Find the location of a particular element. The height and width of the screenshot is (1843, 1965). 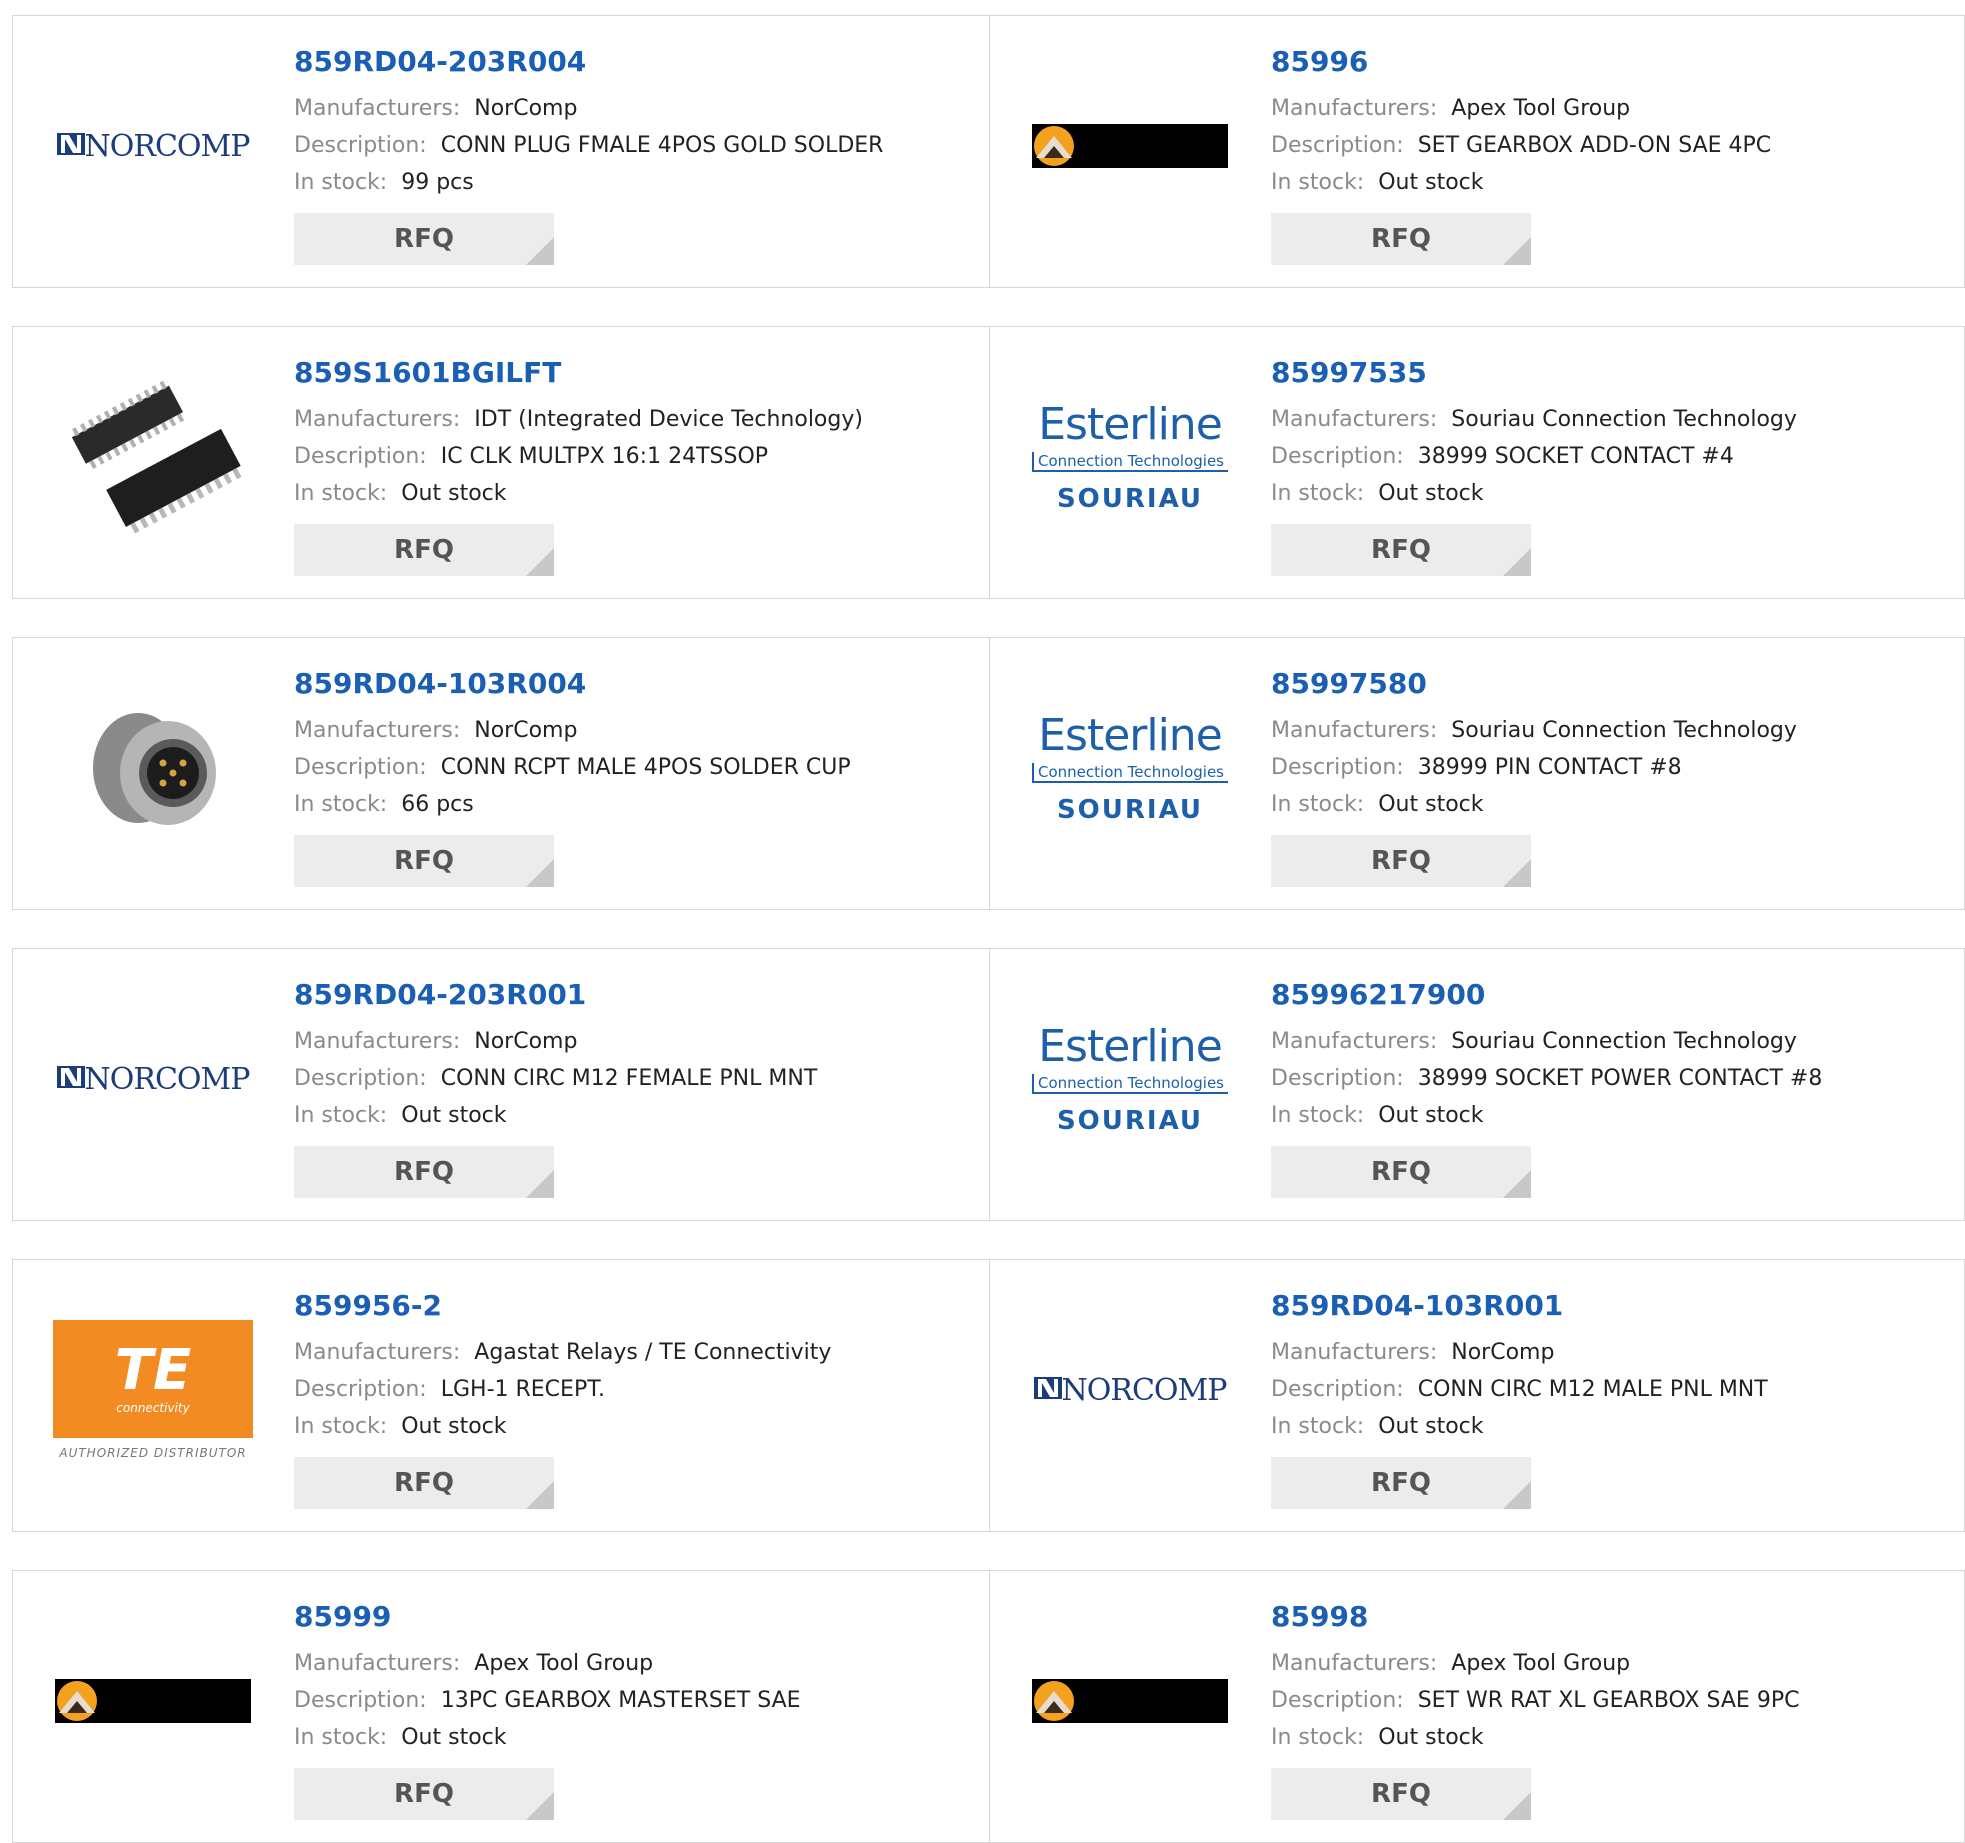

stock-row: In stock: 66 pcs is located at coordinates (636, 804).